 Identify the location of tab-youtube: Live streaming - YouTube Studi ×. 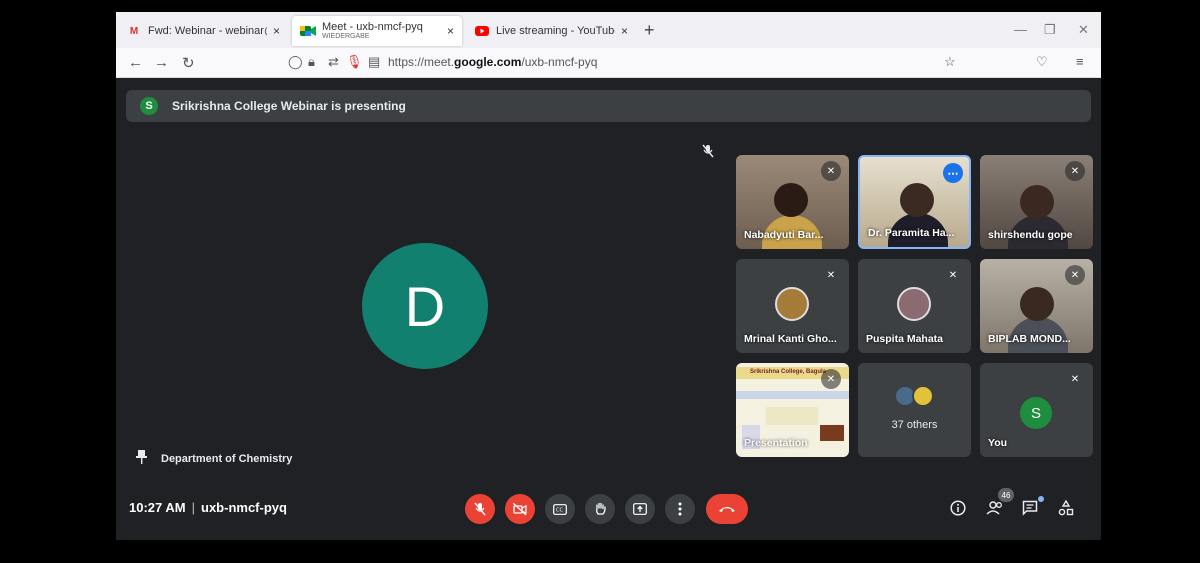
(551, 31).